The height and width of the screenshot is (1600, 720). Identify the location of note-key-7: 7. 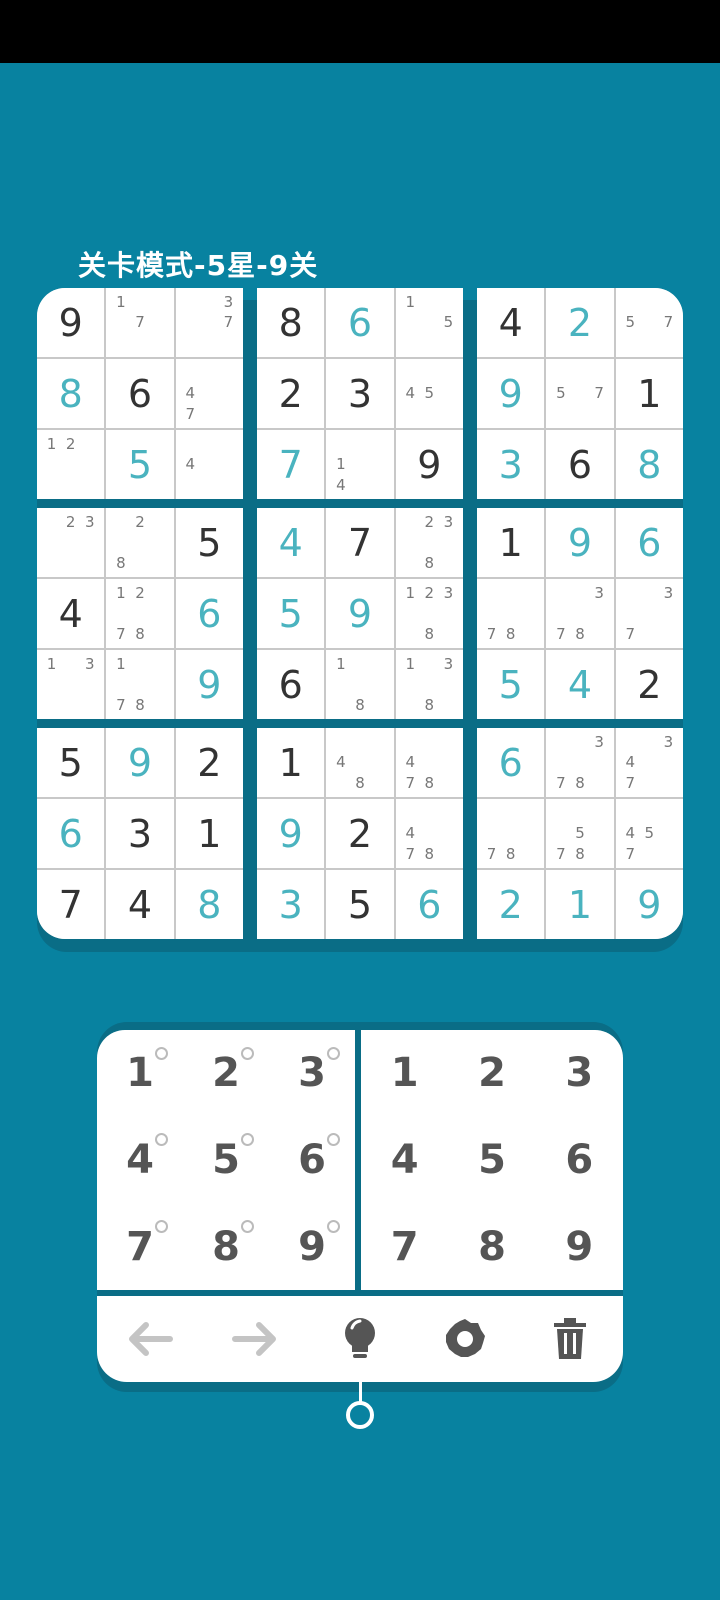
(140, 1246).